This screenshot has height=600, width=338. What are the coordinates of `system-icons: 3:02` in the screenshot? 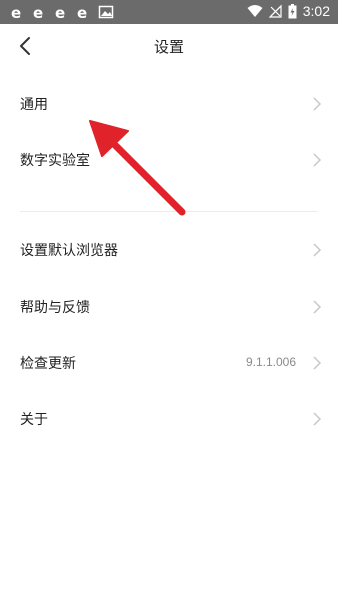 It's located at (288, 11).